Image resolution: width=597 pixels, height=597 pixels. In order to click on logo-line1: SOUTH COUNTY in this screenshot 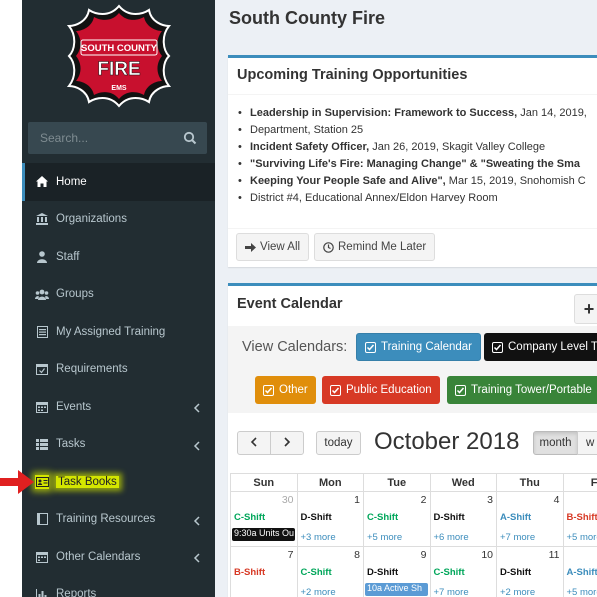, I will do `click(119, 48)`.